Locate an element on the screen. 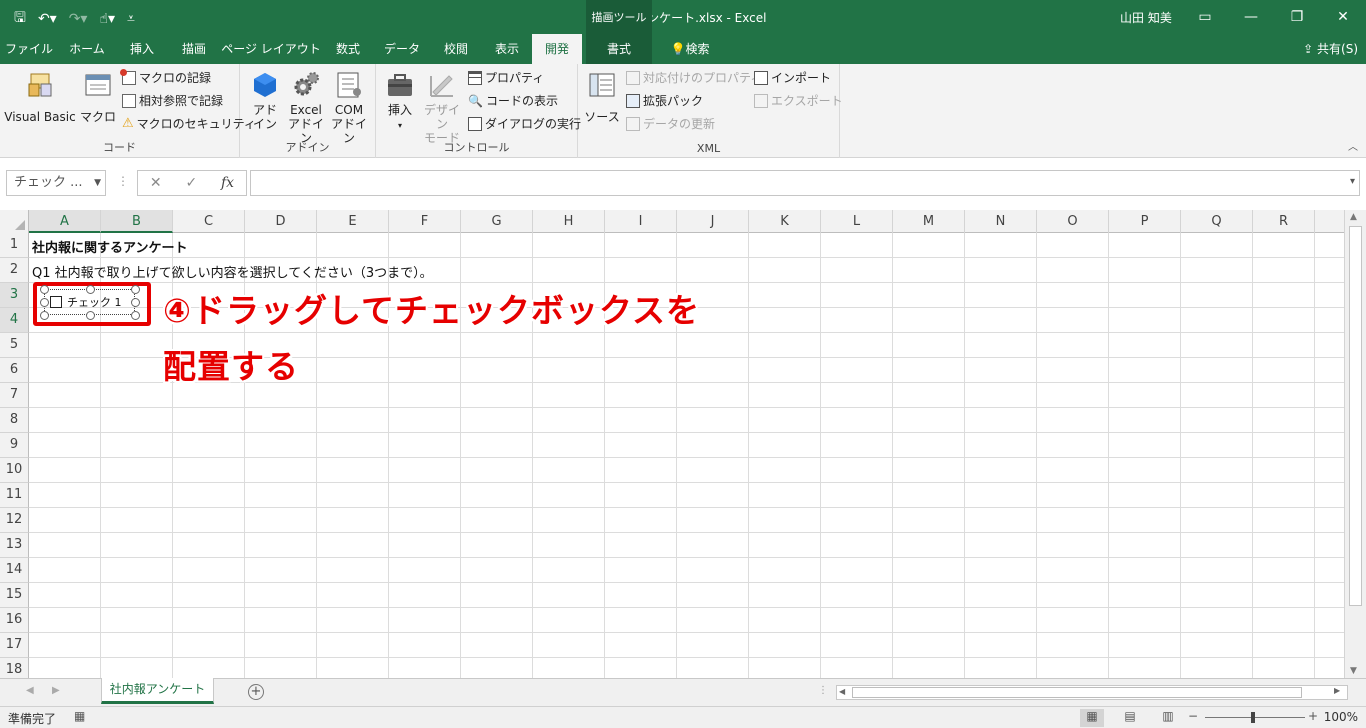 Image resolution: width=1366 pixels, height=728 pixels. zoom-slider-thumb is located at coordinates (1253, 717).